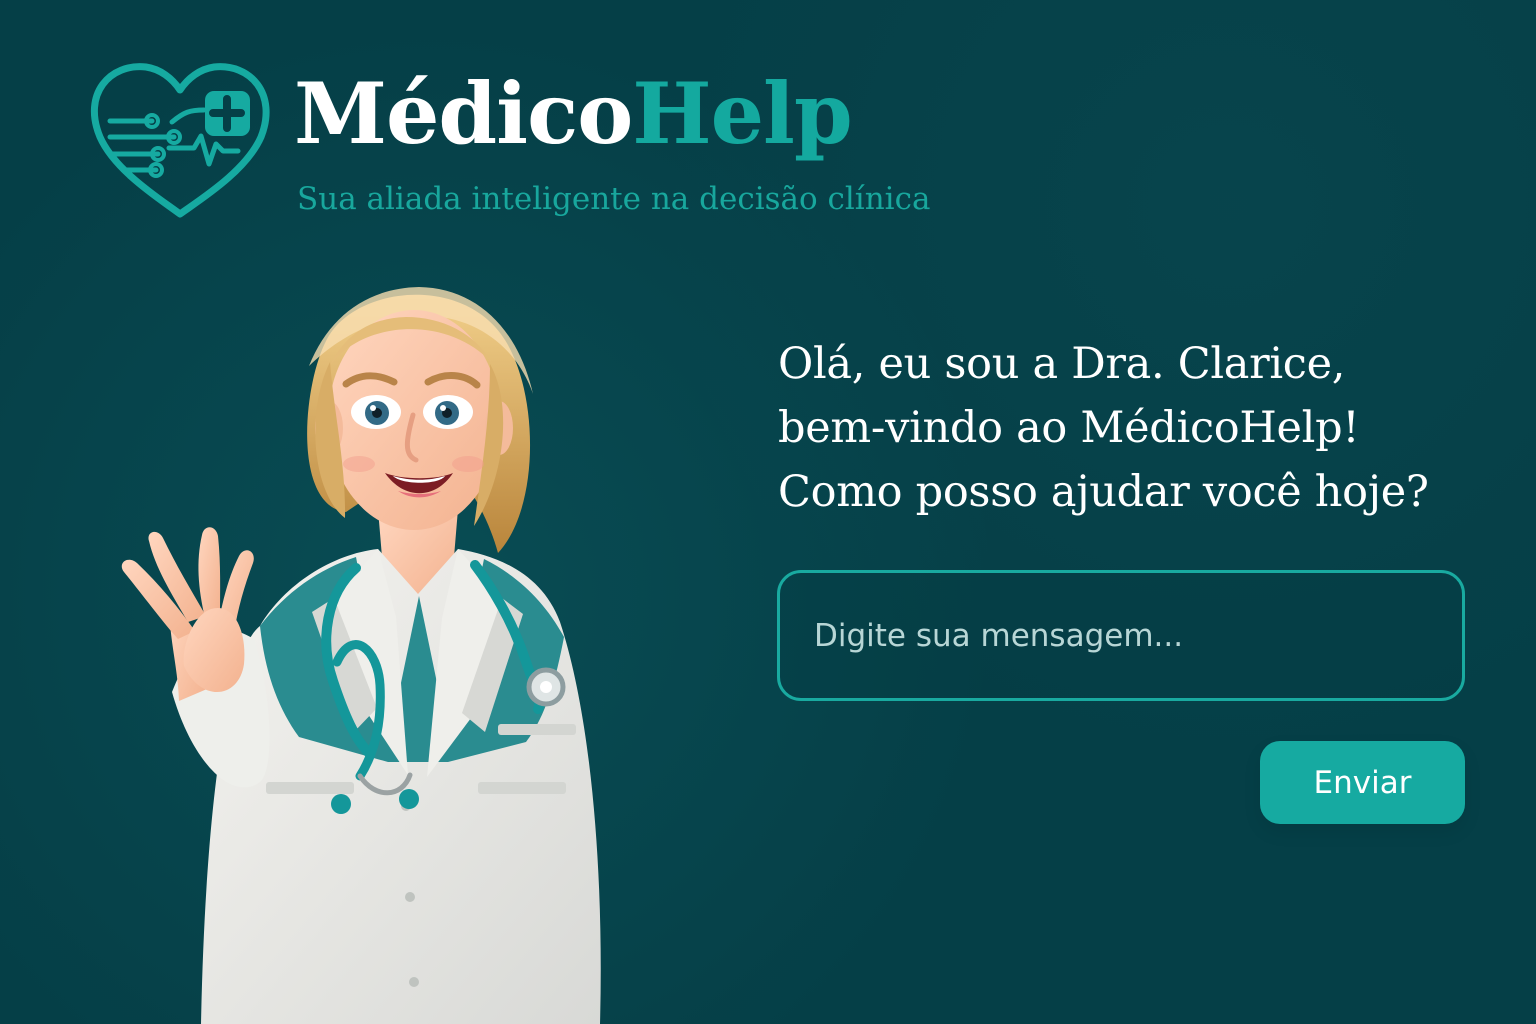  Describe the element at coordinates (1069, 428) in the screenshot. I see `greeting-line-2: bem-vindo ao MédicoHelp!` at that location.